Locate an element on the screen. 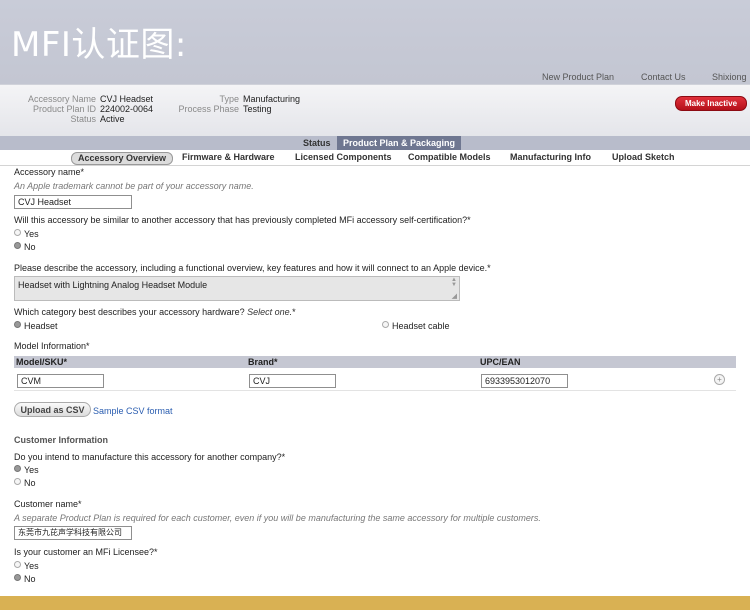  category-headset-radio: Headset is located at coordinates (36, 326).